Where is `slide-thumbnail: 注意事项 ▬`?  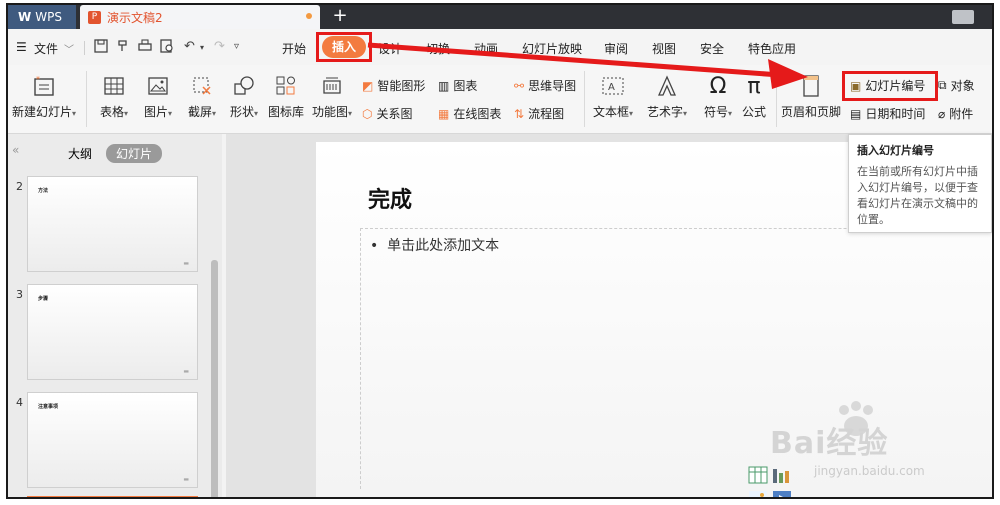 slide-thumbnail: 注意事项 ▬ is located at coordinates (112, 440).